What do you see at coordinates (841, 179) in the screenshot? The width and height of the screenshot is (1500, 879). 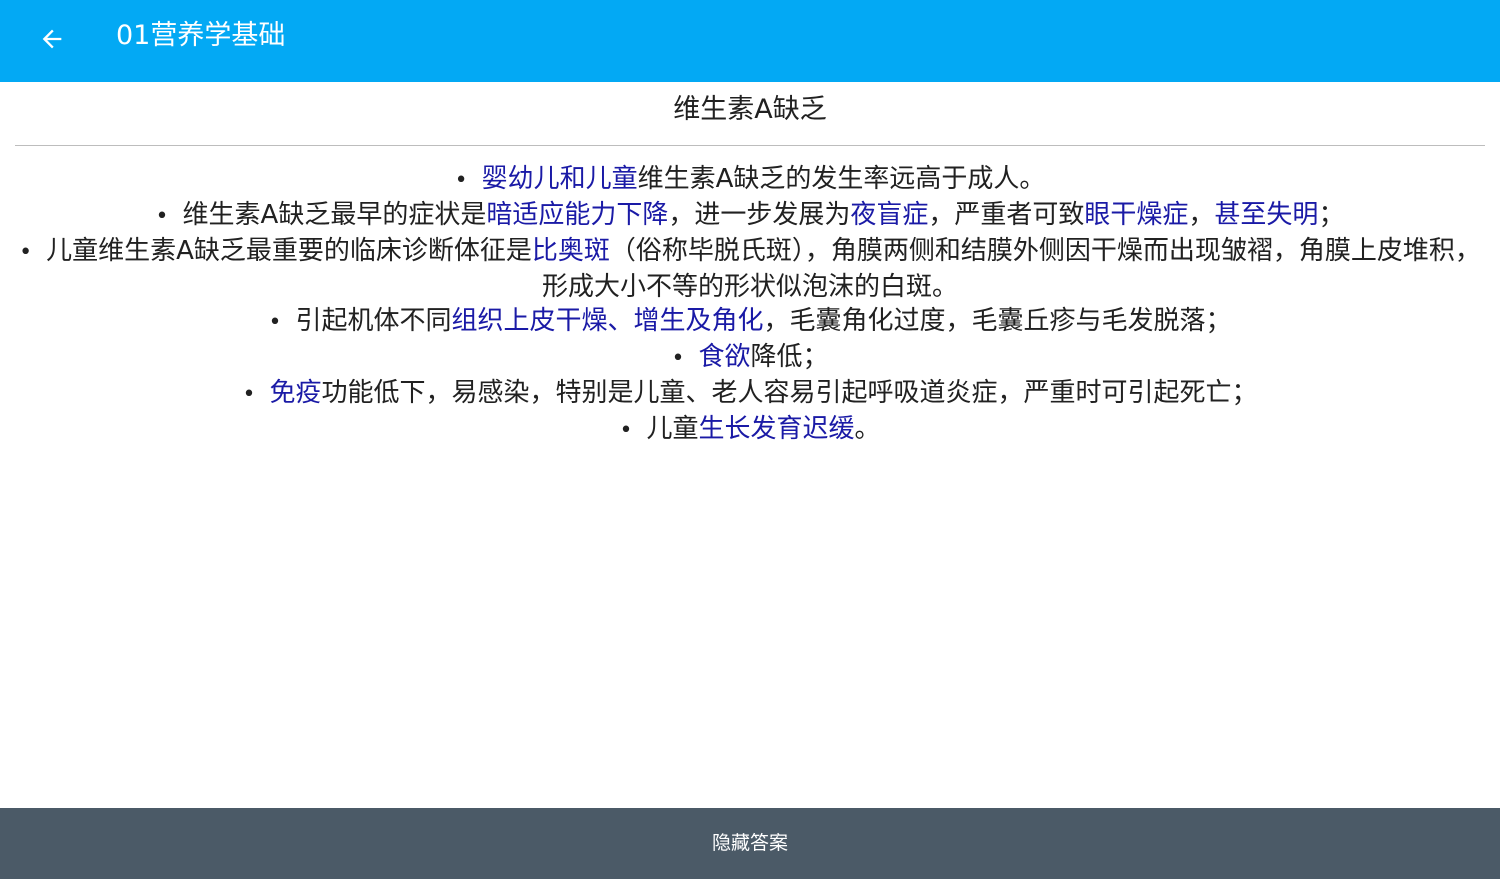 I see `answer-text: 维生素A缺乏的发生率远高于成人。` at bounding box center [841, 179].